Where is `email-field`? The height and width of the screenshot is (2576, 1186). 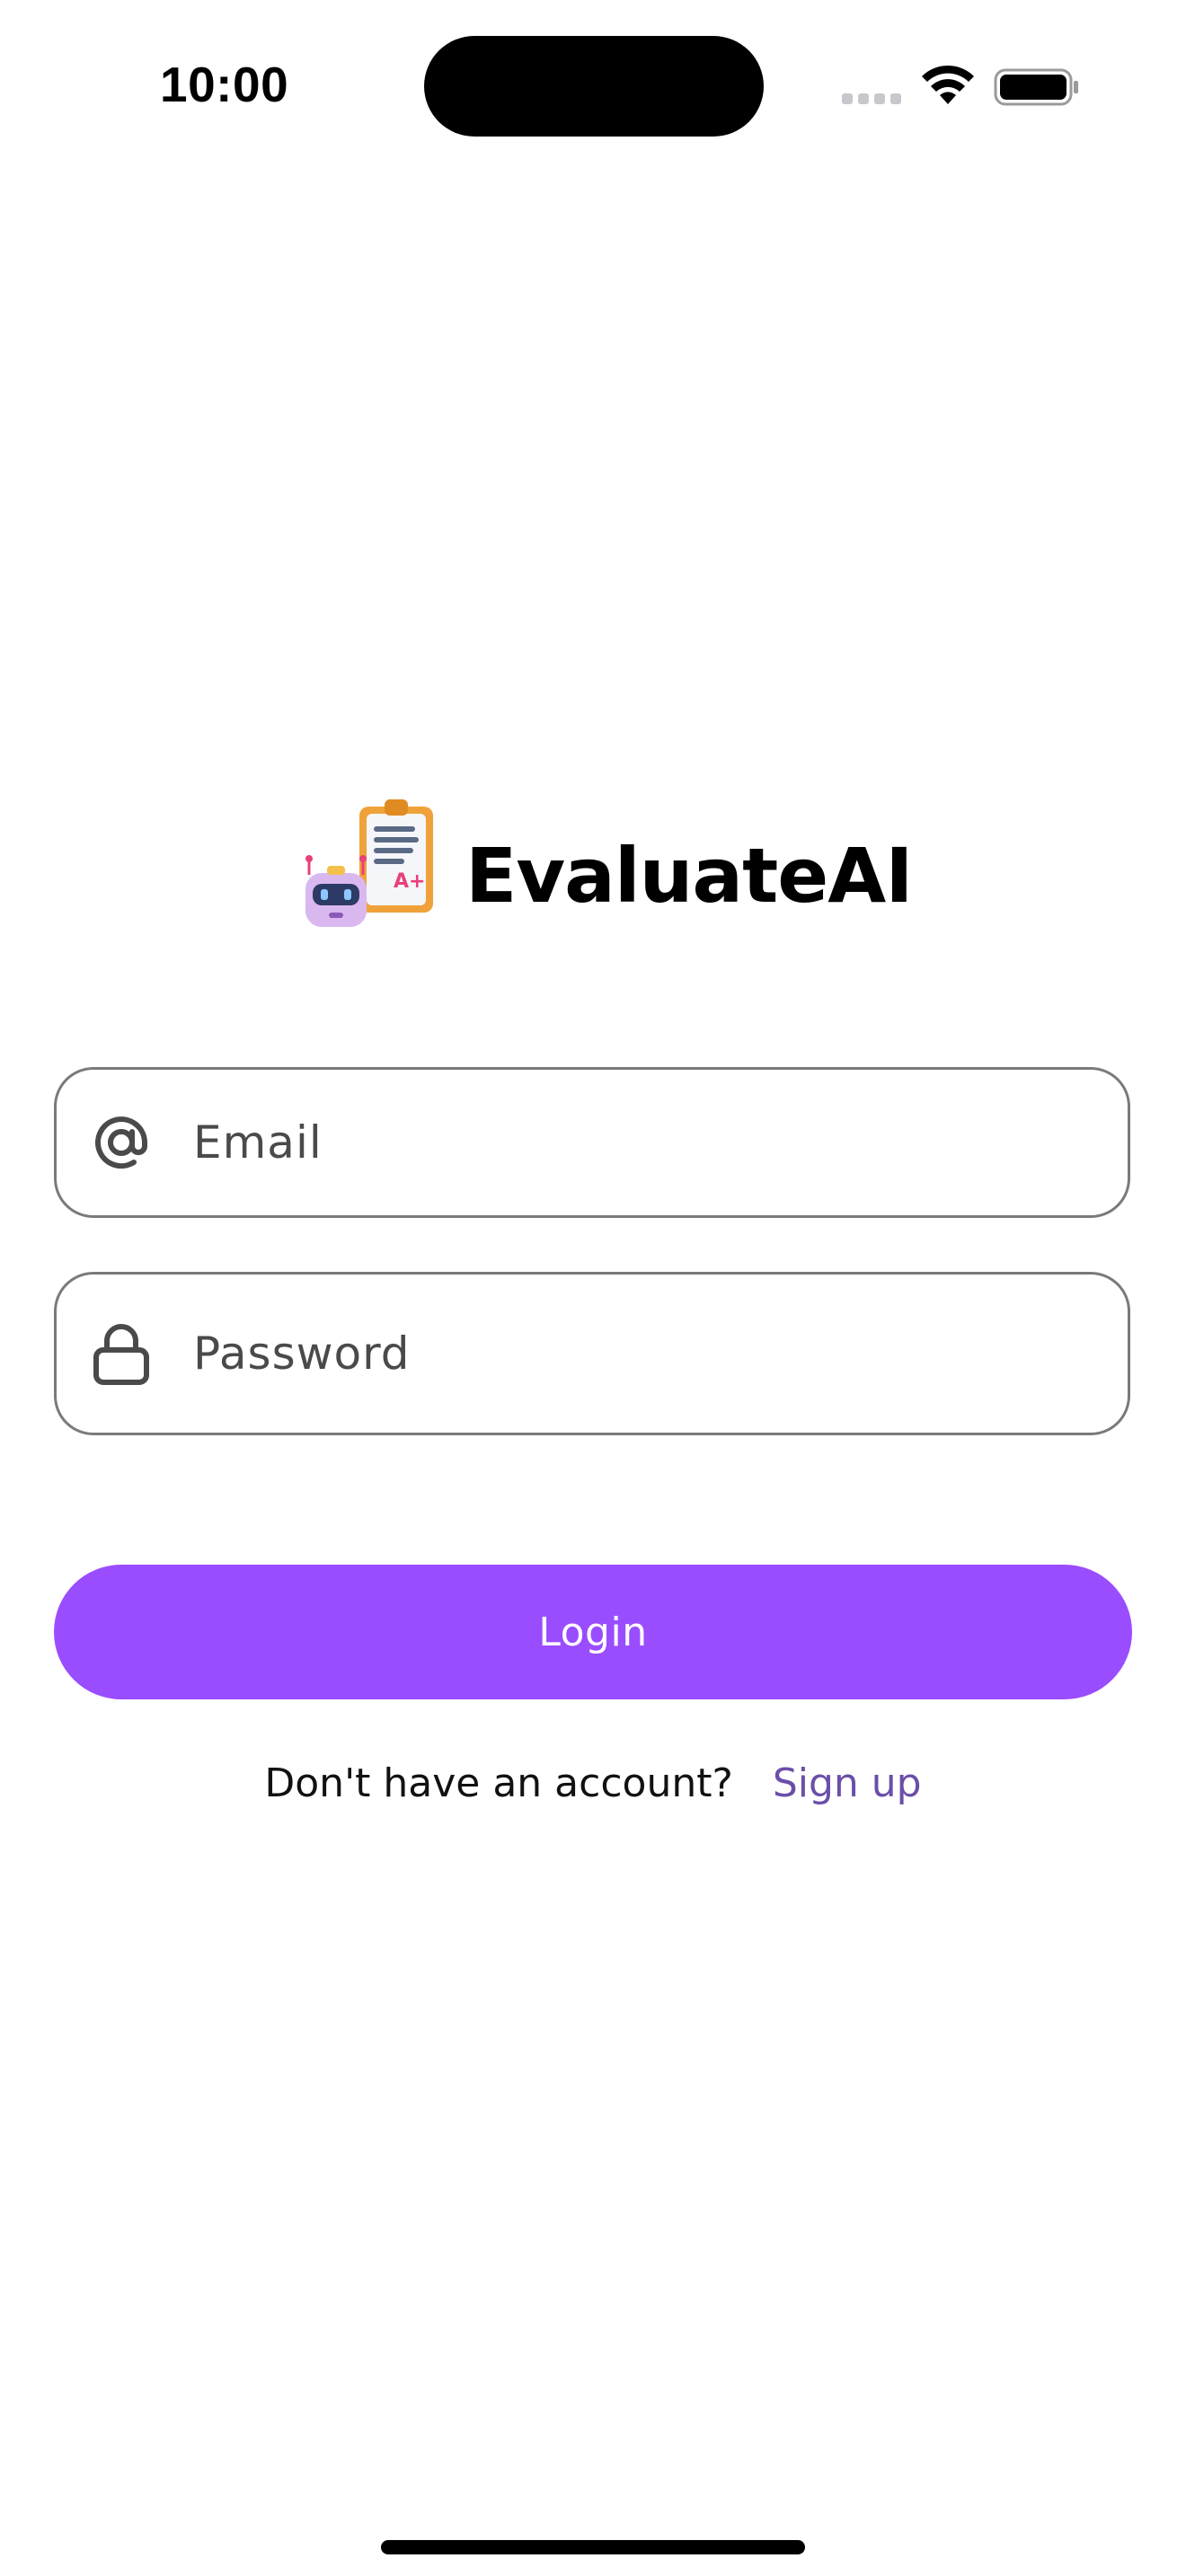
email-field is located at coordinates (592, 1142).